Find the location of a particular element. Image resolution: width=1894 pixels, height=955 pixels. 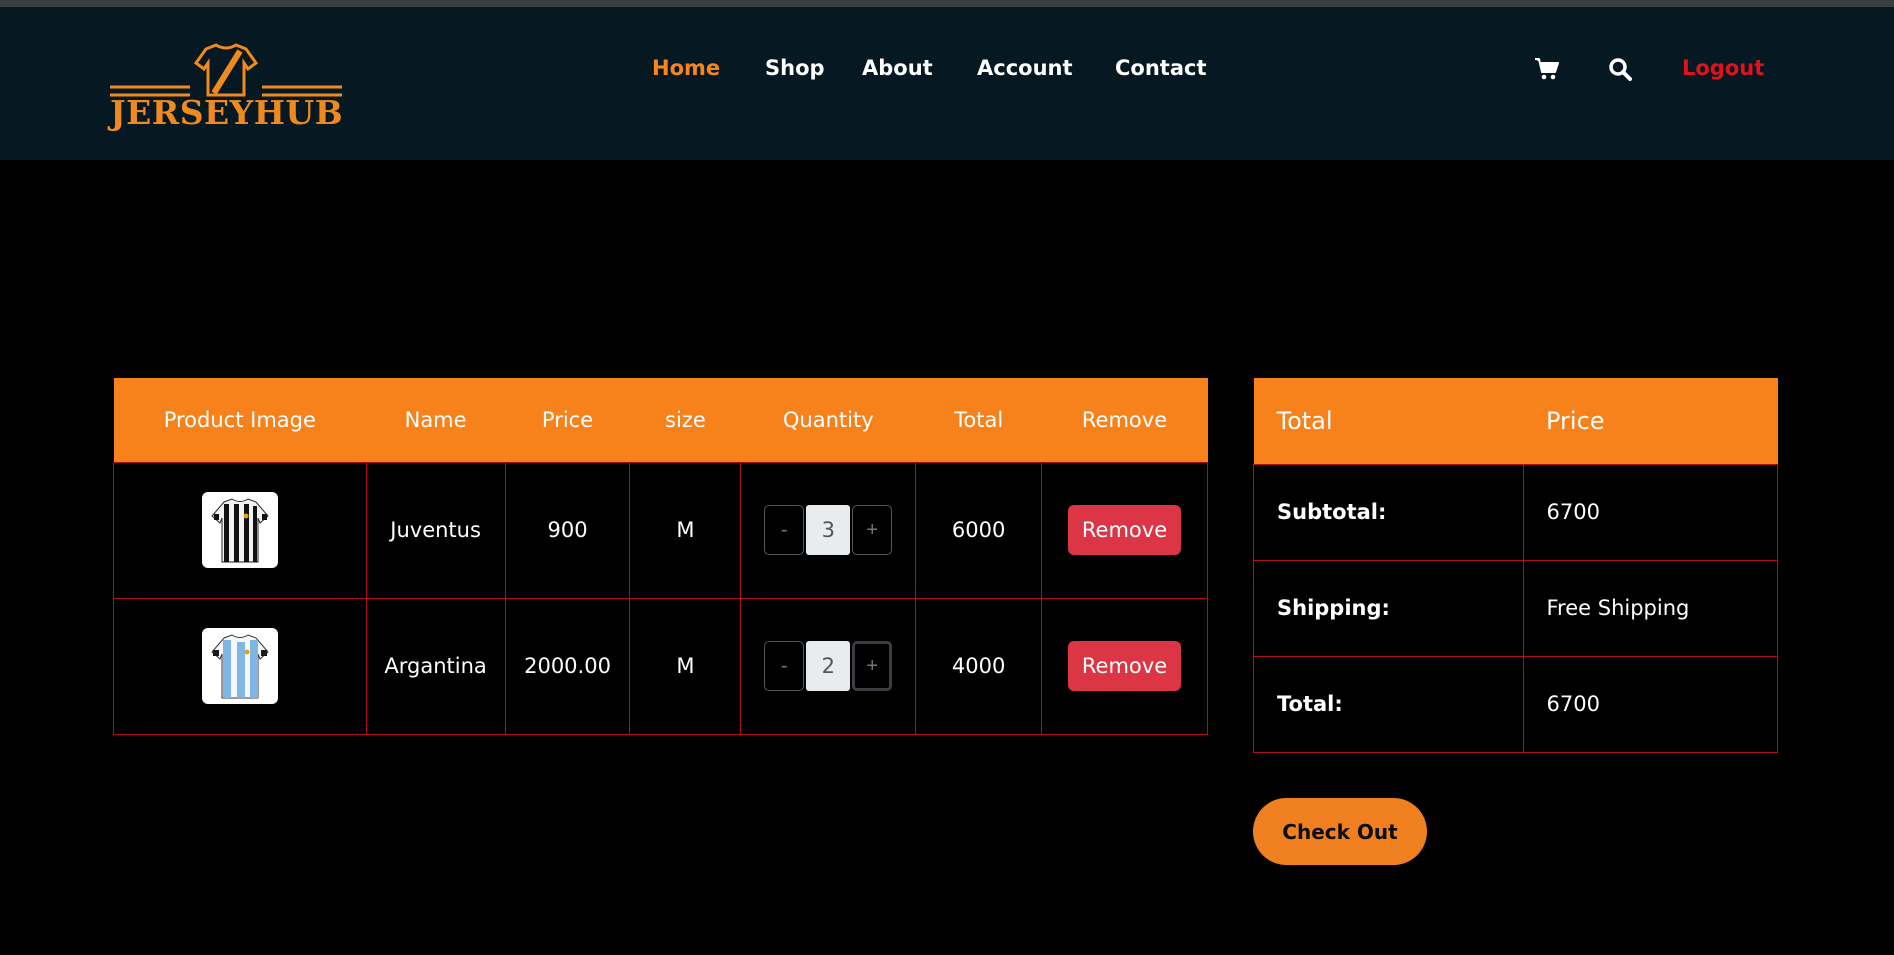

browser-top-edge is located at coordinates (947, 3).